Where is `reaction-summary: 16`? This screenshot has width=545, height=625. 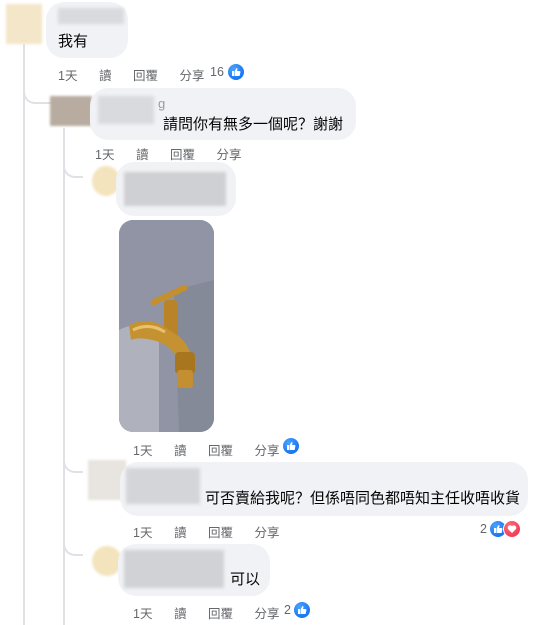 reaction-summary: 16 is located at coordinates (227, 72).